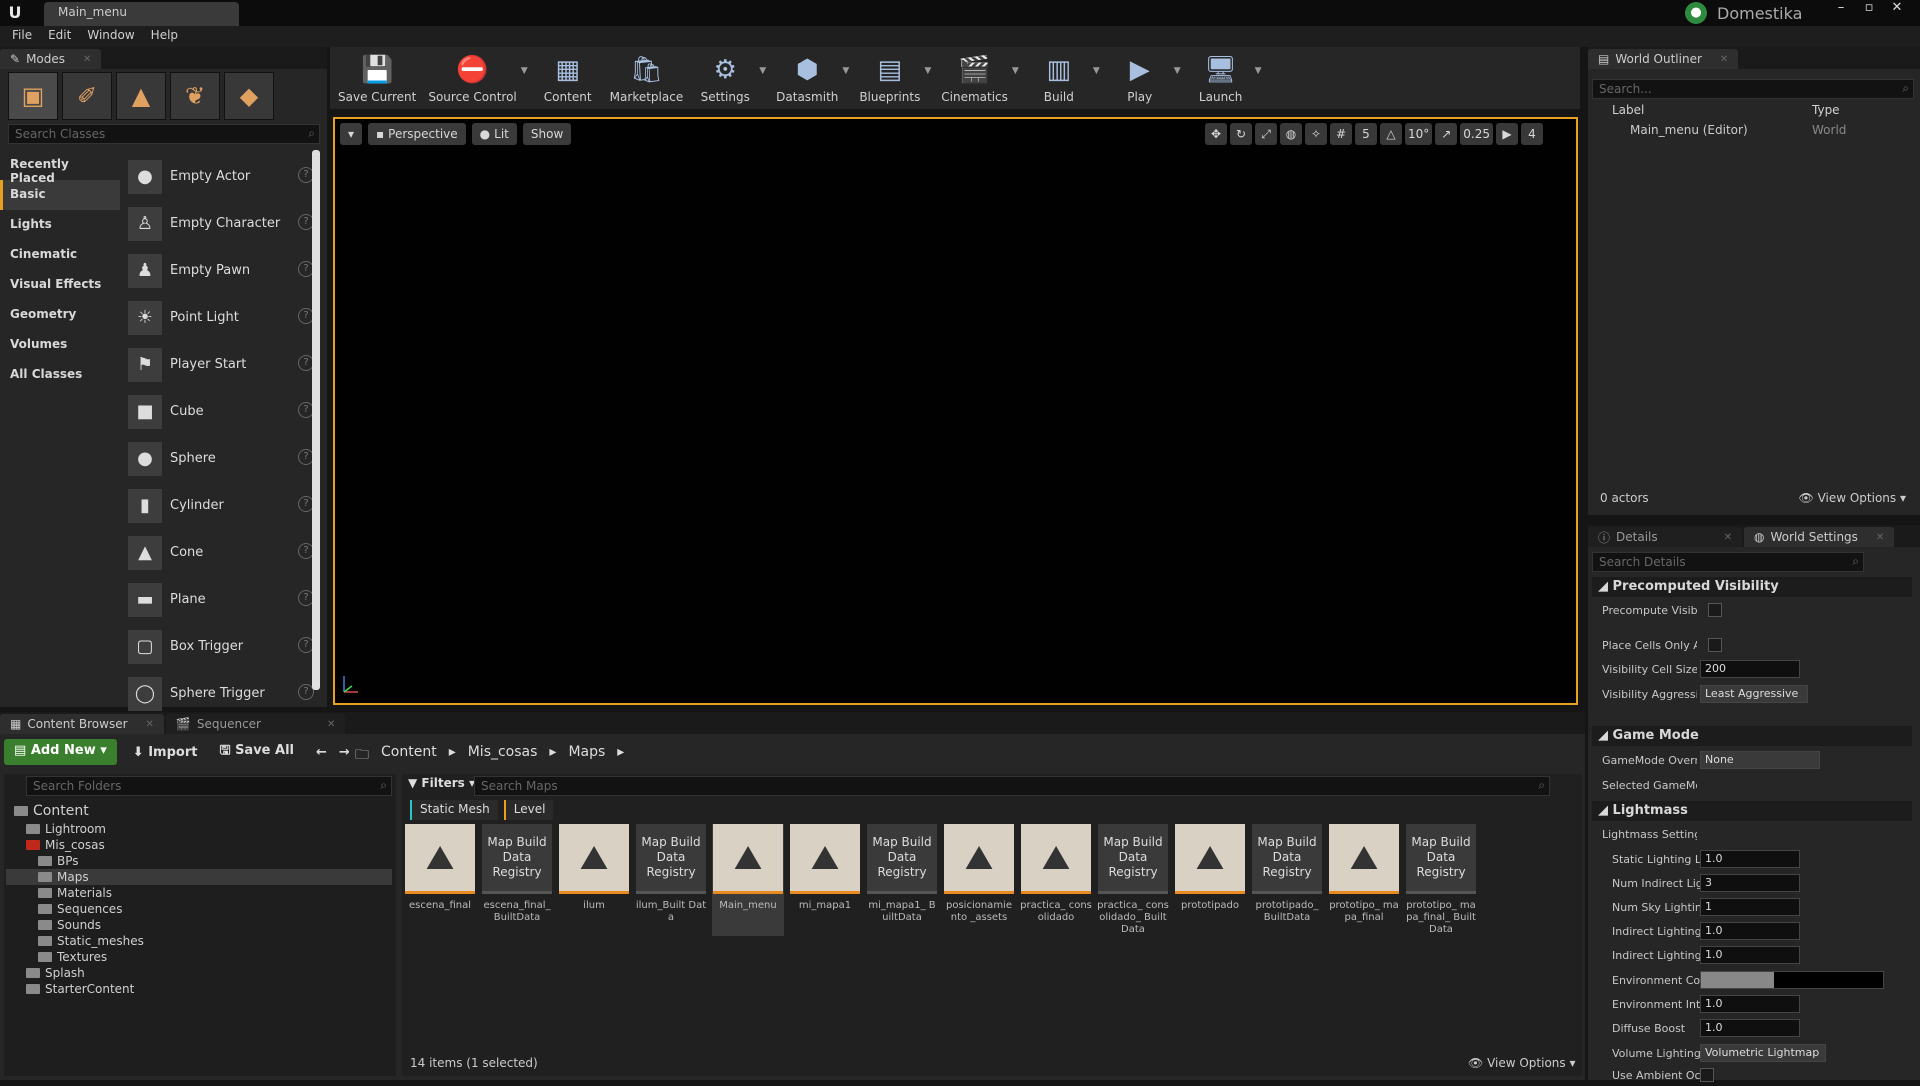 The width and height of the screenshot is (1920, 1086). I want to click on folder-sequences: Sequences, so click(80, 909).